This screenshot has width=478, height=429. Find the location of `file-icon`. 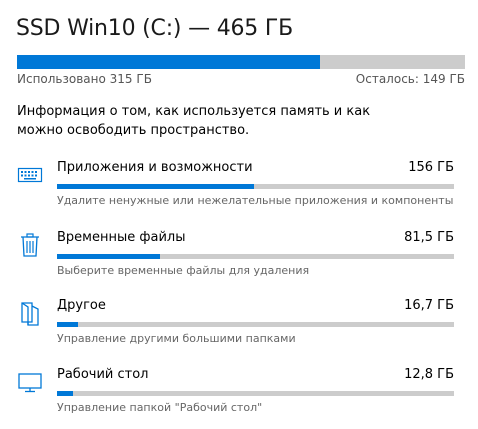

file-icon is located at coordinates (30, 313).